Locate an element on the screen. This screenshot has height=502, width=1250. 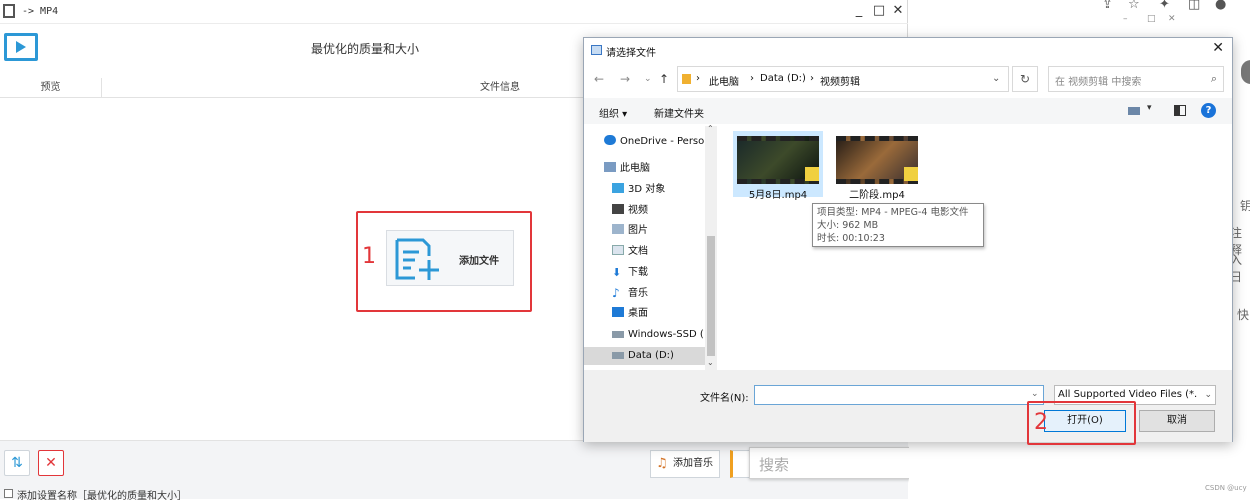
nav-item-pictures: 图片 is located at coordinates (630, 231).